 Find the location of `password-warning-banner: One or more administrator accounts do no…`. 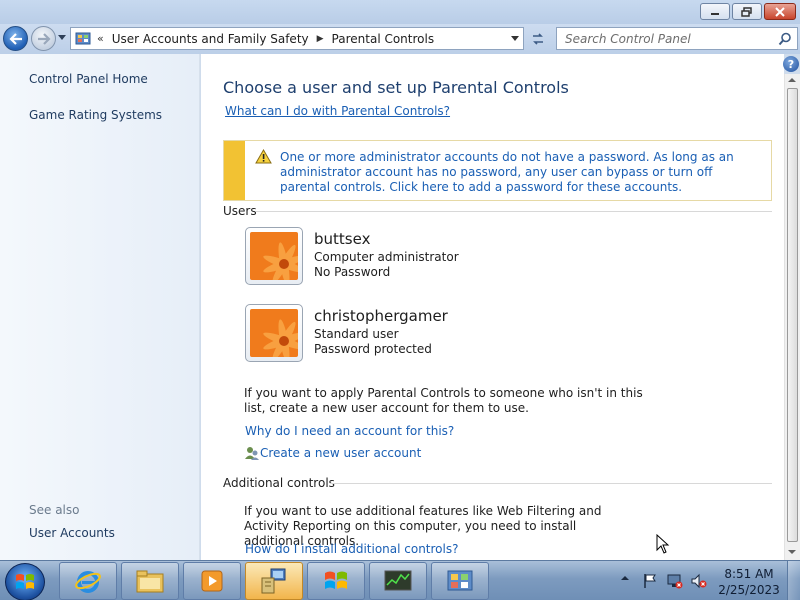

password-warning-banner: One or more administrator accounts do no… is located at coordinates (497, 170).